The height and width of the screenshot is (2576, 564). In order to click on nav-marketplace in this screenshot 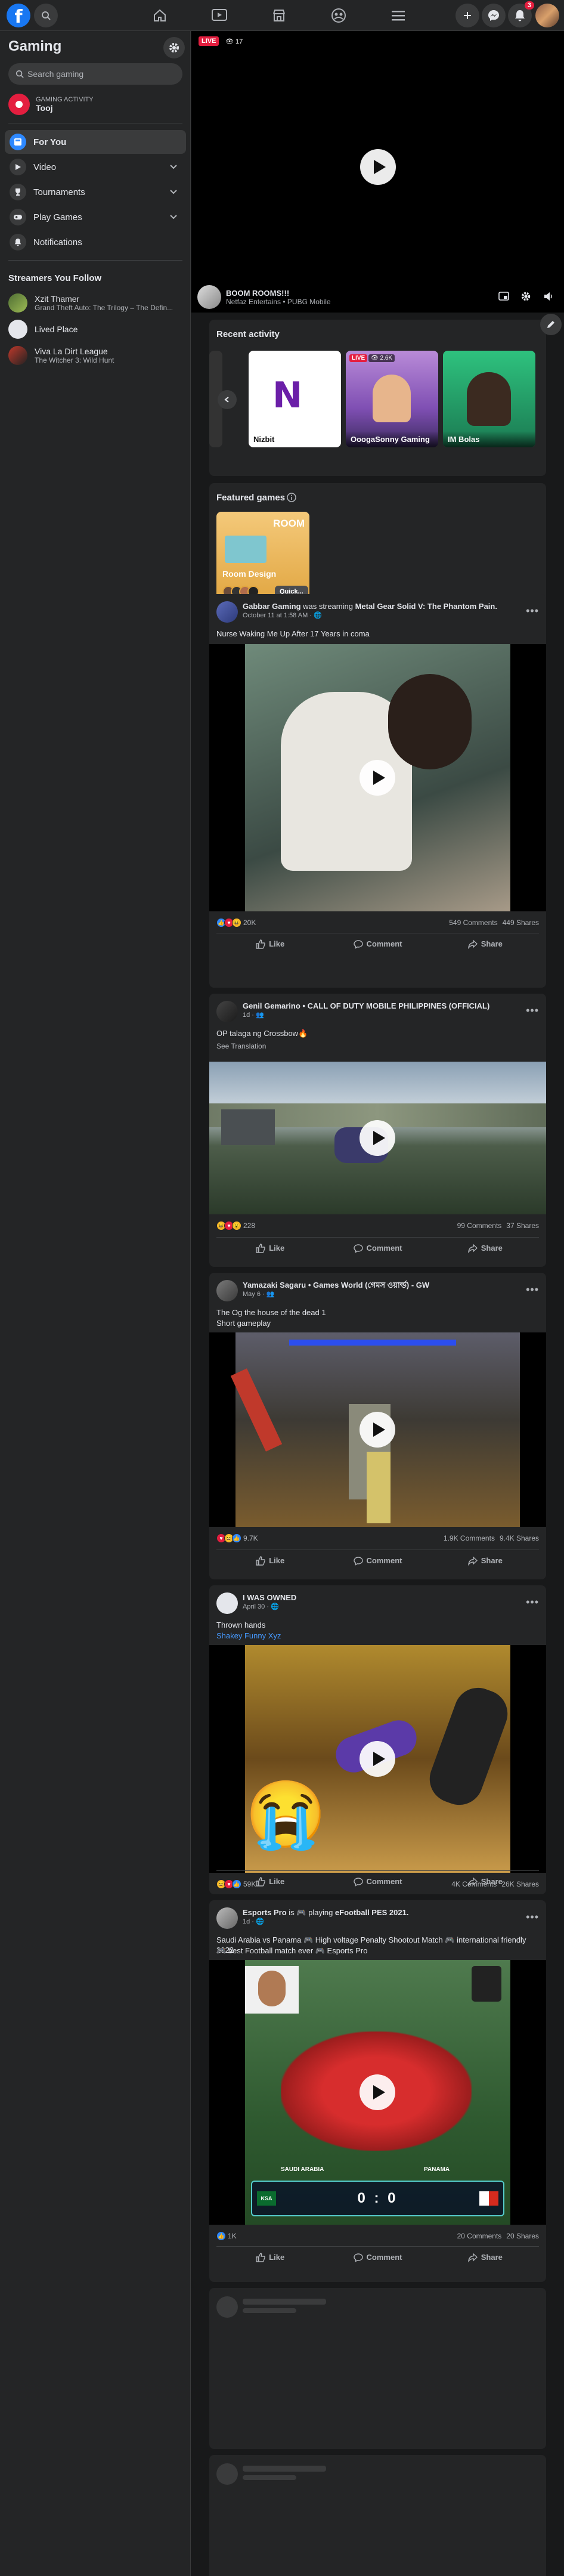, I will do `click(279, 15)`.